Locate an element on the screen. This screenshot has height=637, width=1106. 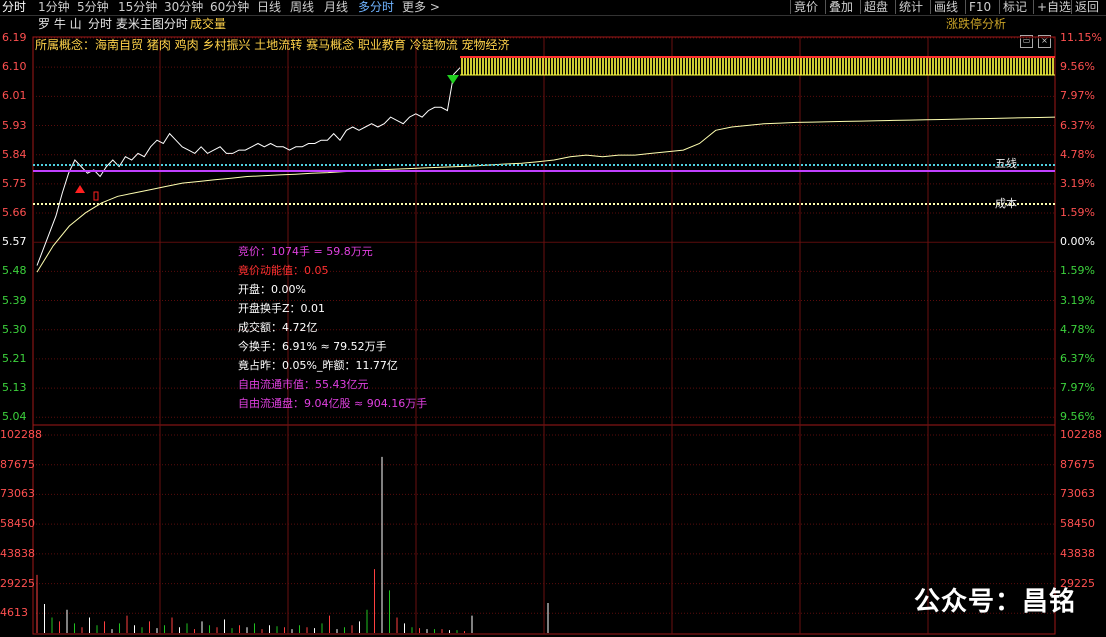
buy-arrow-icon is located at coordinates (80, 189).